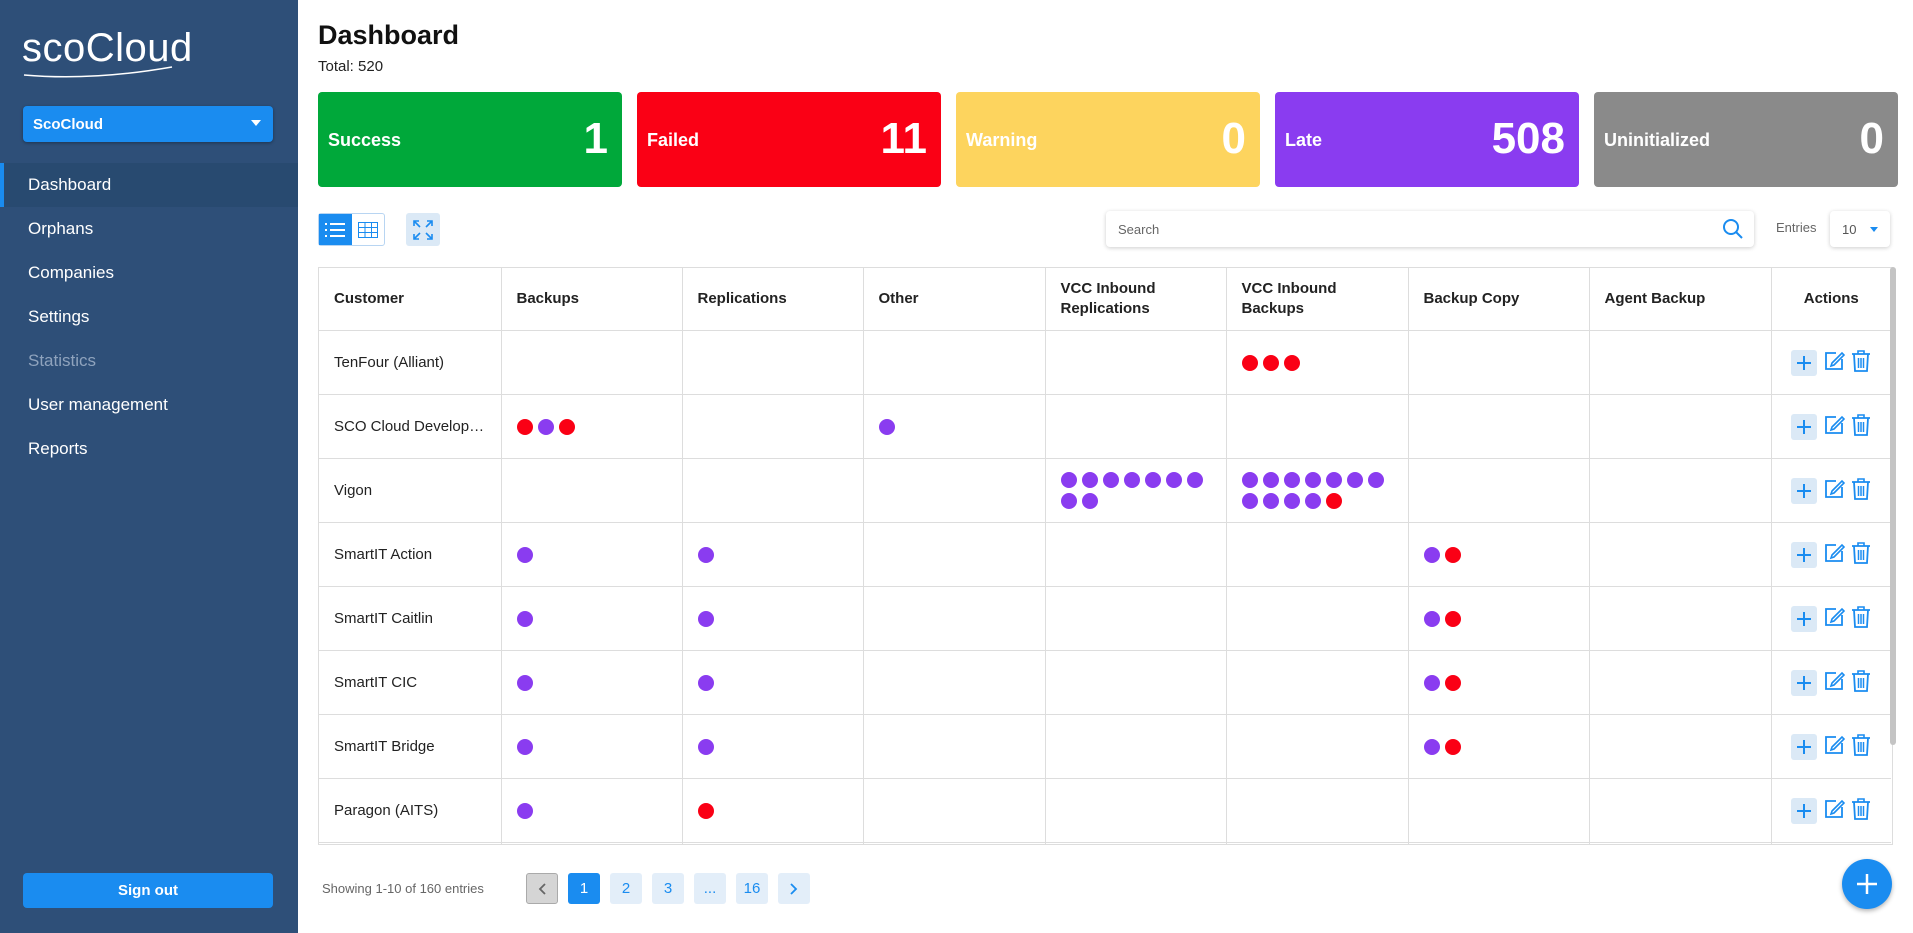 The image size is (1913, 933). Describe the element at coordinates (149, 449) in the screenshot. I see `sidebar-item-reports: Reports` at that location.